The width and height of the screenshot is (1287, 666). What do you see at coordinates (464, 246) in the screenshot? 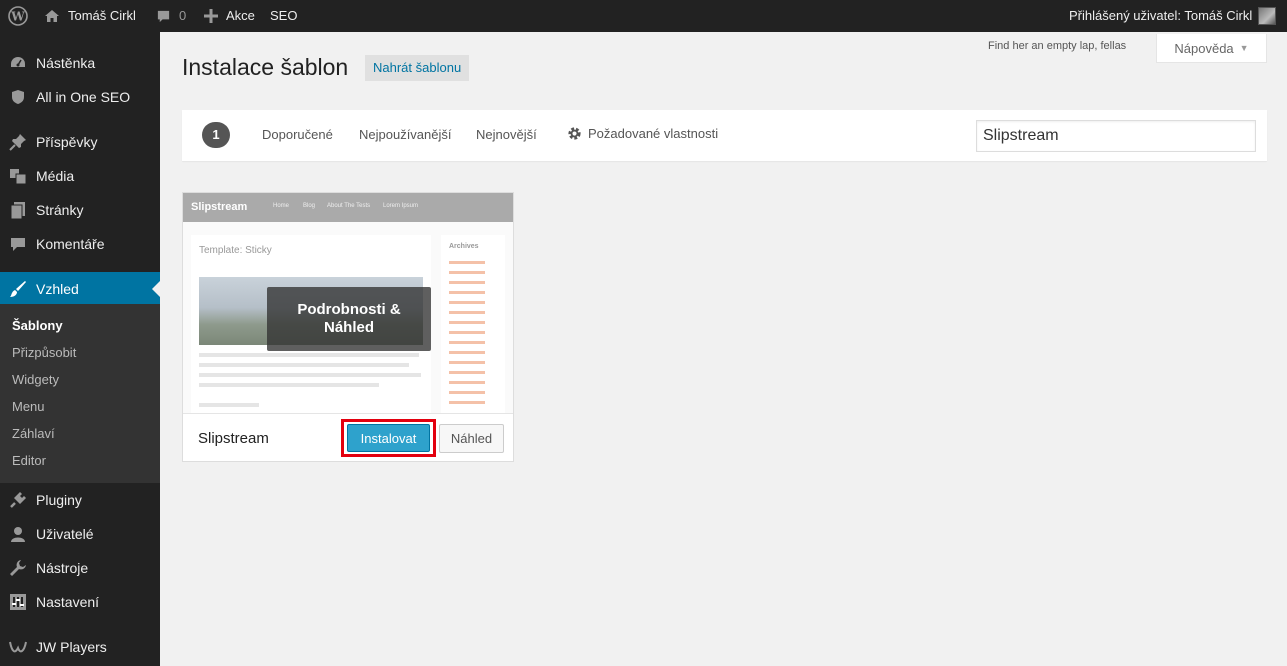
I see `screenshot-archives-title: Archives` at bounding box center [464, 246].